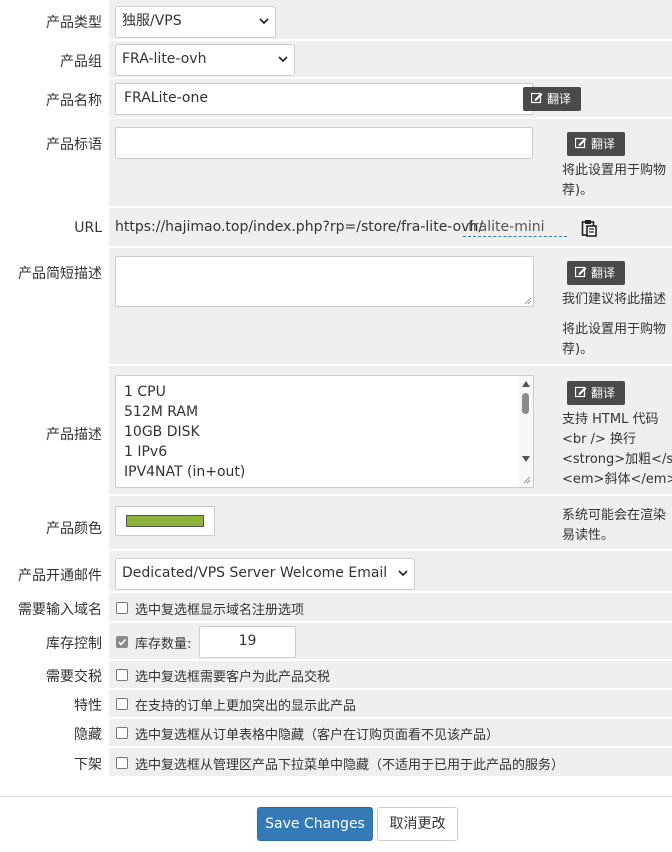 The width and height of the screenshot is (672, 852). I want to click on product-type-value: 独服/VPS, so click(152, 21).